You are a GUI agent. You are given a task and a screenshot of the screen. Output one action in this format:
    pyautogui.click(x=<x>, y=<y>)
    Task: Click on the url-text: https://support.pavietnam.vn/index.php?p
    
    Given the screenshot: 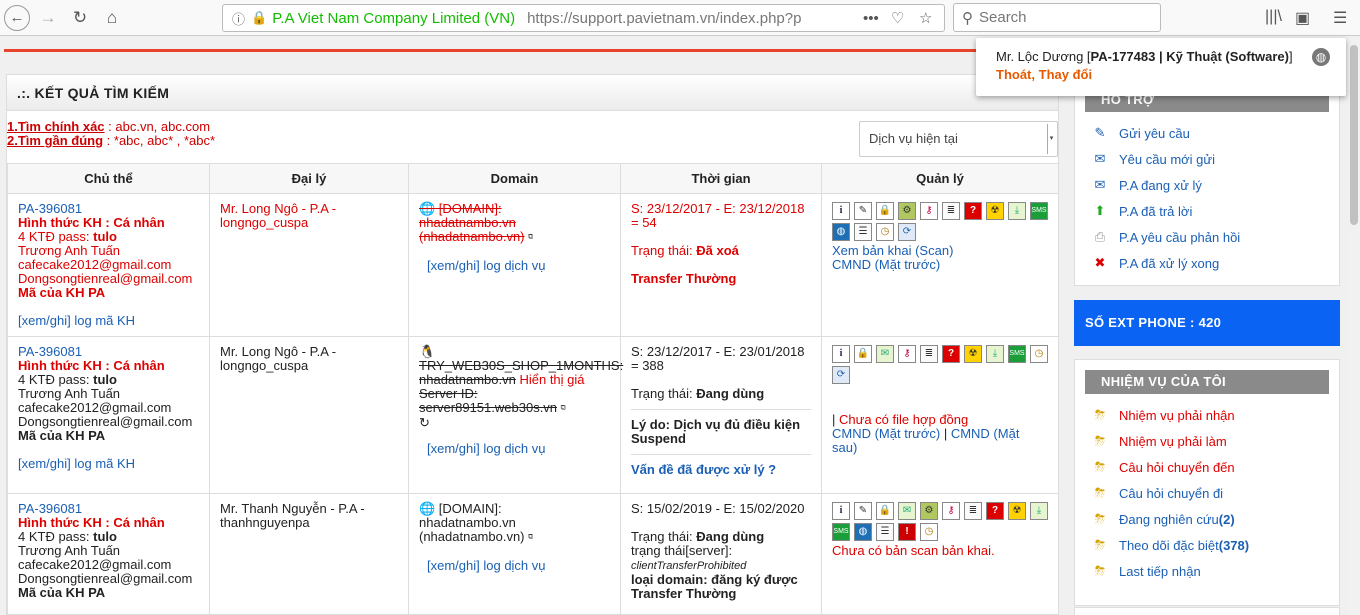 What is the action you would take?
    pyautogui.click(x=677, y=18)
    